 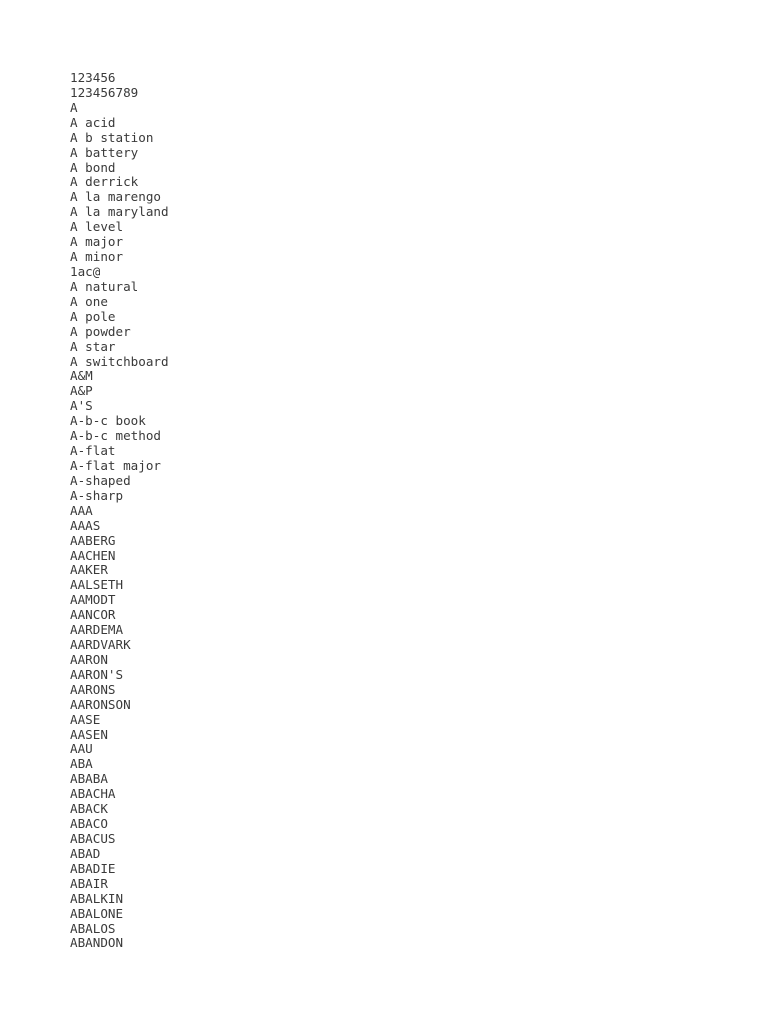 I want to click on word-list-item: AACHEN, so click(x=93, y=555).